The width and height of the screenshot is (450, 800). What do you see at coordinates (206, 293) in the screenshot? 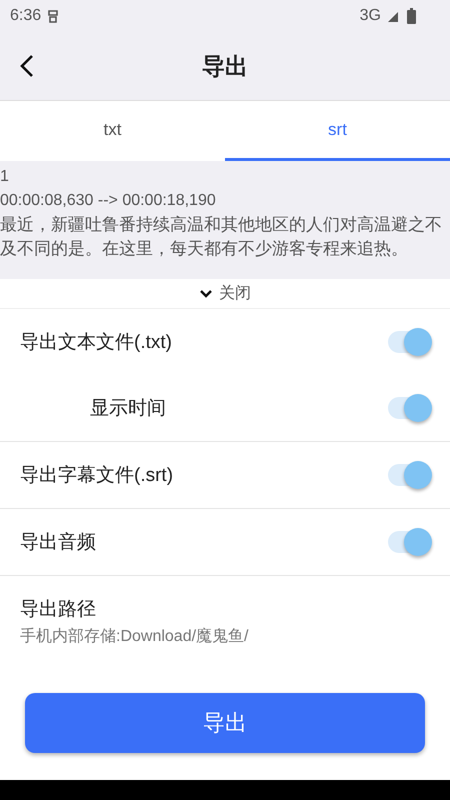
I see `chevron-icon` at bounding box center [206, 293].